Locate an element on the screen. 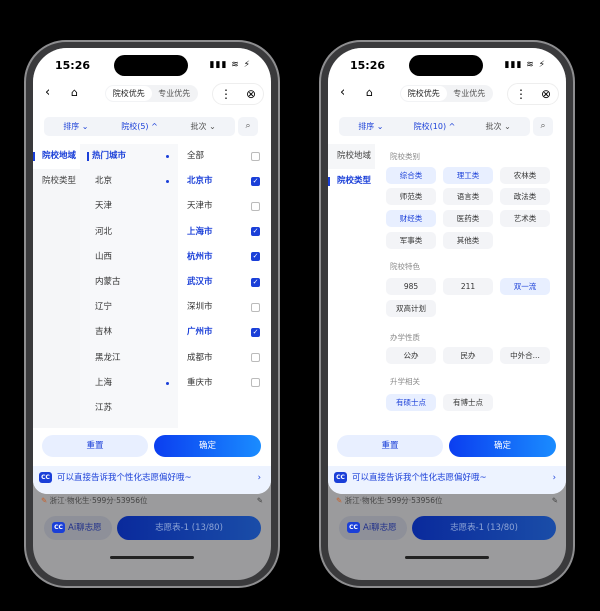 The height and width of the screenshot is (611, 600). filter-school: 院校(10) ^ is located at coordinates (435, 126).